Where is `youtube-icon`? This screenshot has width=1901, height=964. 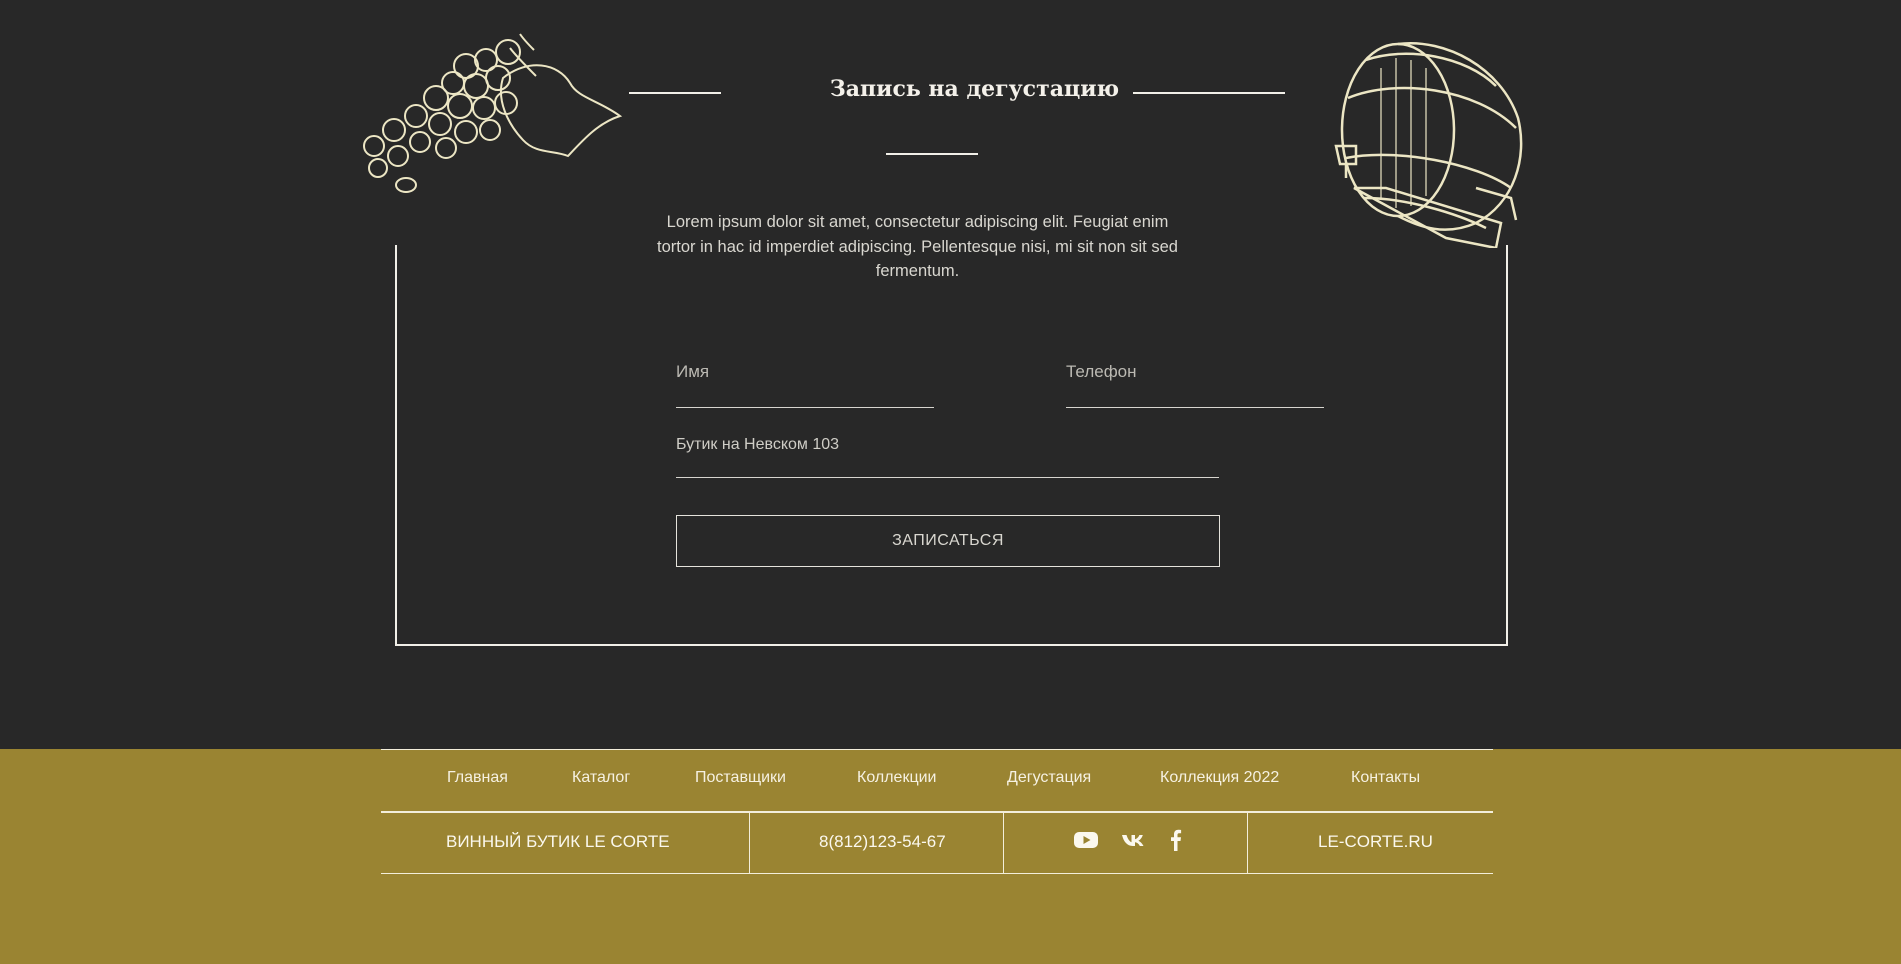
youtube-icon is located at coordinates (1086, 840).